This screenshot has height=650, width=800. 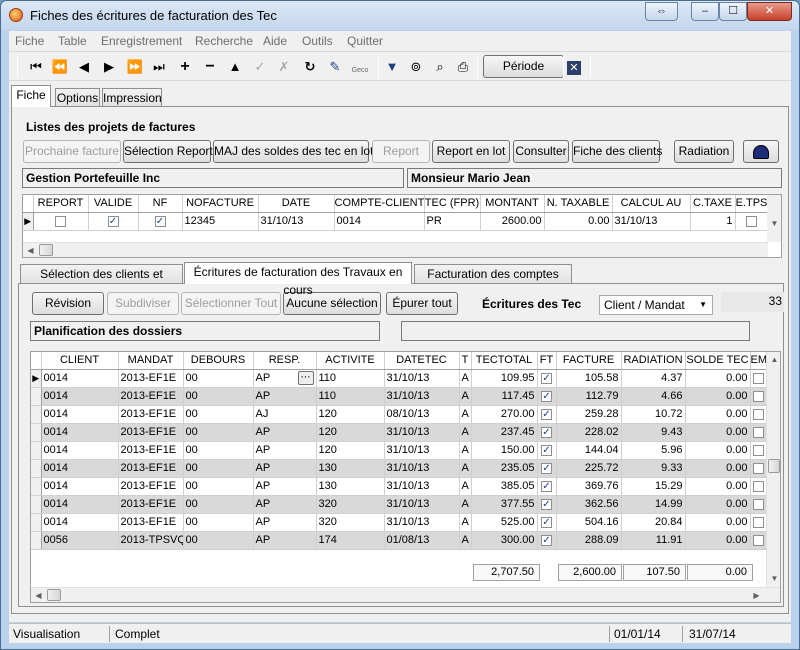 What do you see at coordinates (68, 303) in the screenshot?
I see `revision-button: Révision` at bounding box center [68, 303].